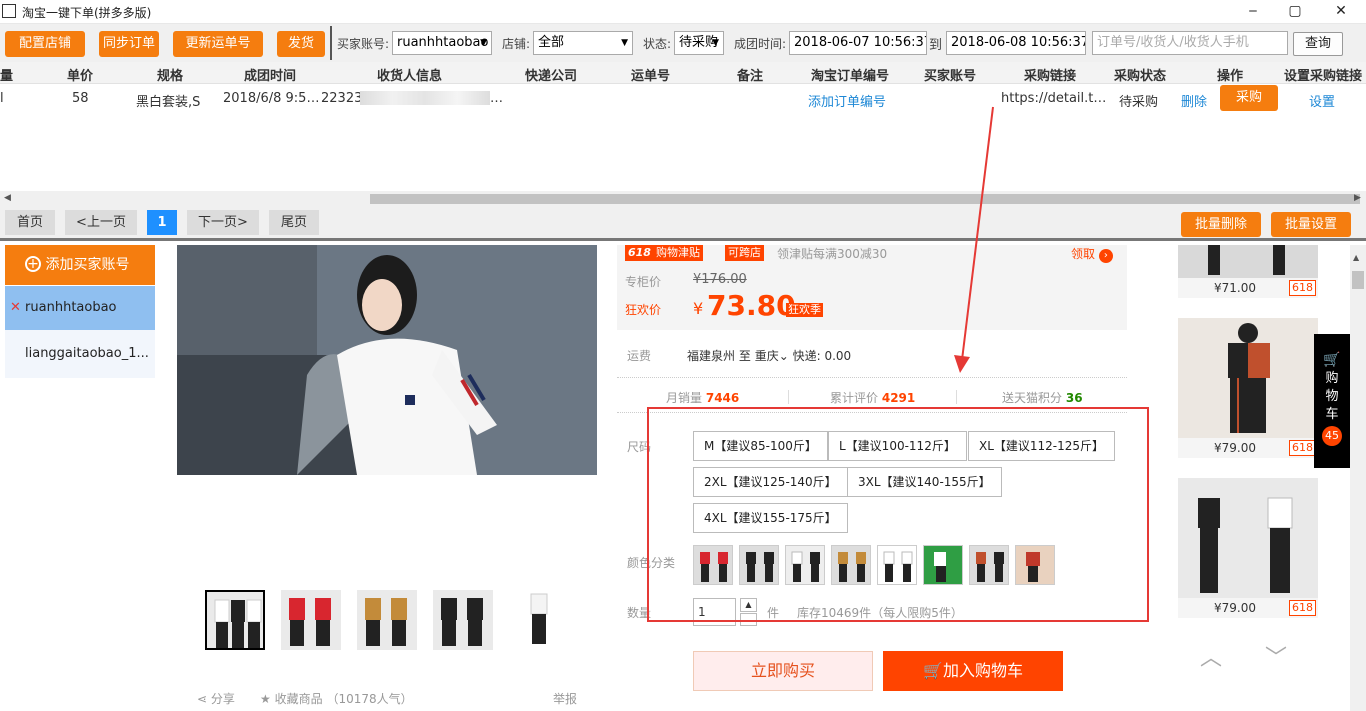  What do you see at coordinates (678, 253) in the screenshot?
I see `promo-subsidy-badge: 购物津贴` at bounding box center [678, 253].